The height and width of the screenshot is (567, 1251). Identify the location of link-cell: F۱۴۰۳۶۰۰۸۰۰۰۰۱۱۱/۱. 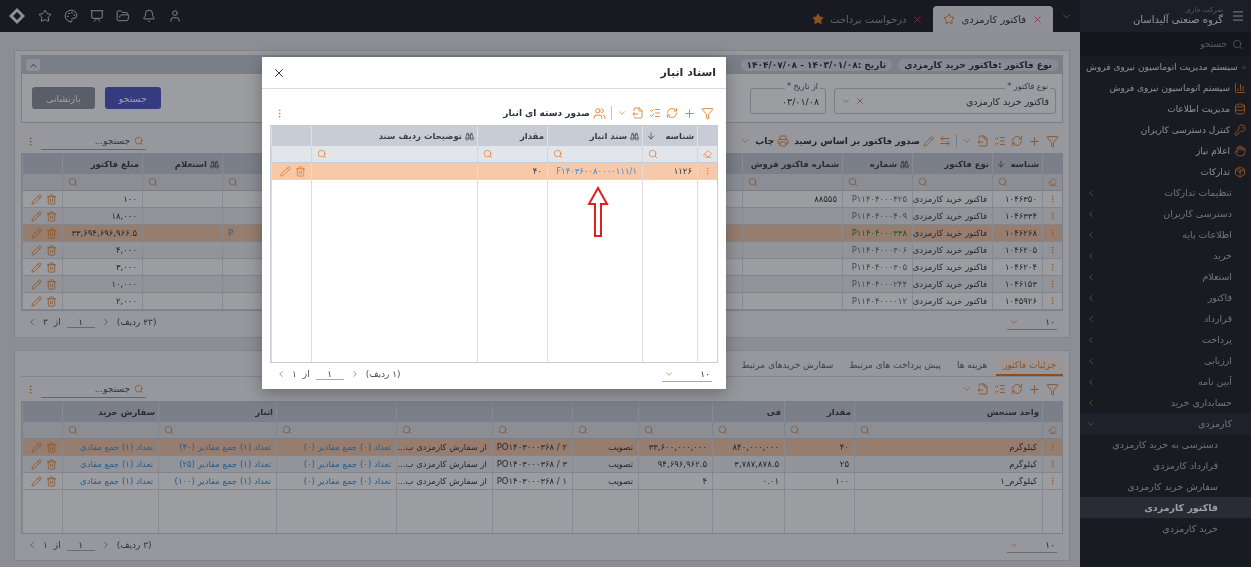
(594, 171).